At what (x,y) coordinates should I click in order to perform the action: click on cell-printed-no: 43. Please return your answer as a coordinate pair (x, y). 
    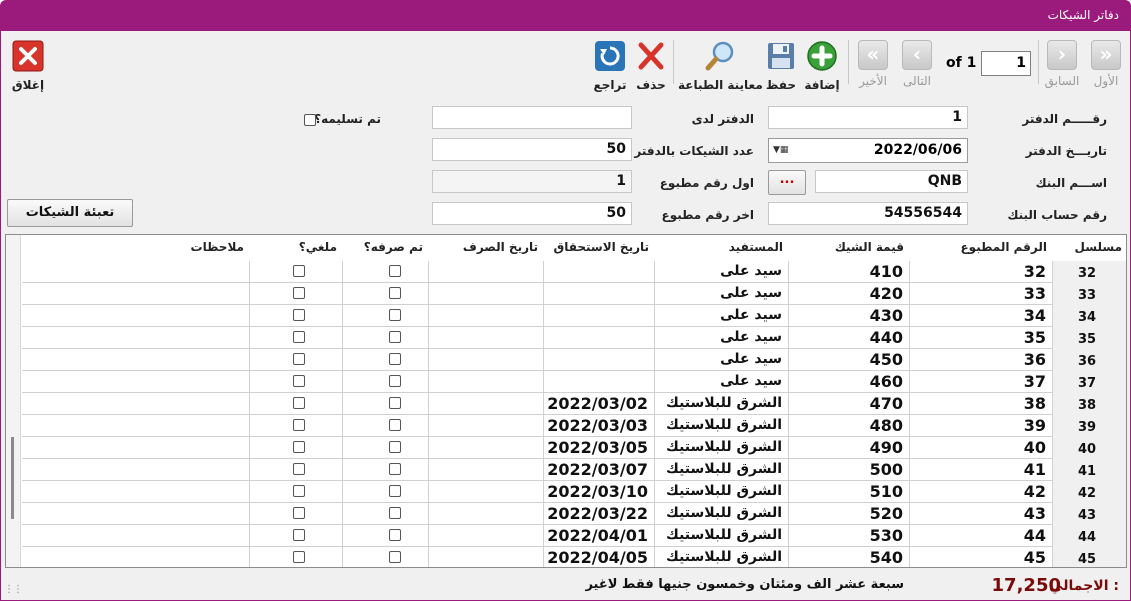
    Looking at the image, I should click on (981, 514).